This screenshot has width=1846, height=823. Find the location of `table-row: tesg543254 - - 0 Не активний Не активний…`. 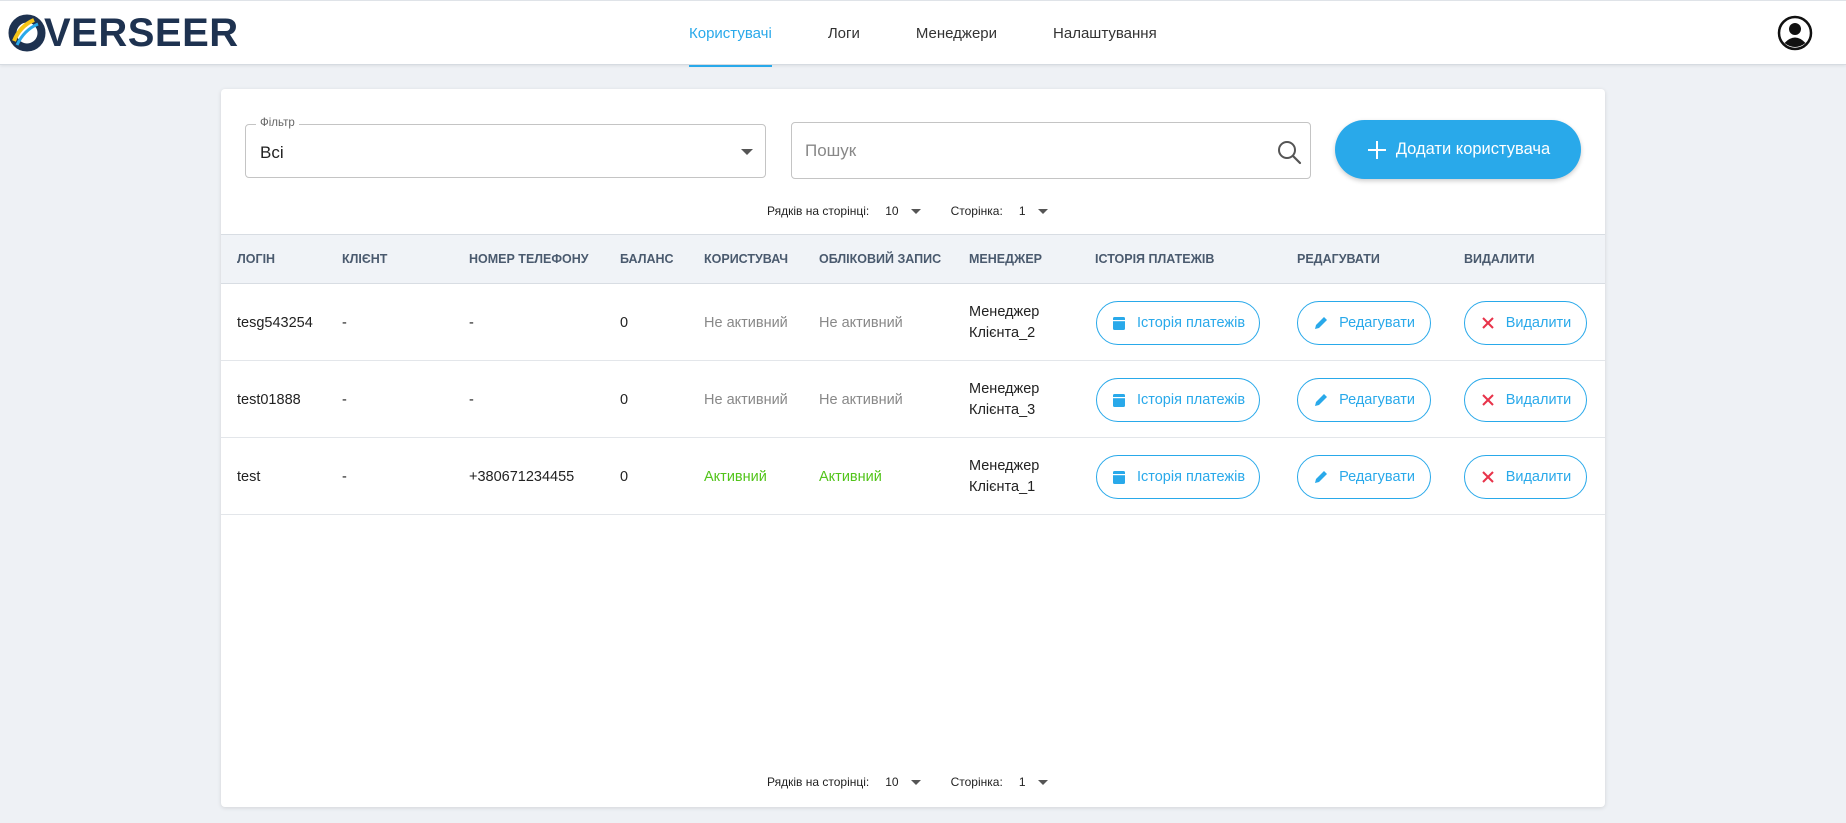

table-row: tesg543254 - - 0 Не активний Не активний… is located at coordinates (913, 322).